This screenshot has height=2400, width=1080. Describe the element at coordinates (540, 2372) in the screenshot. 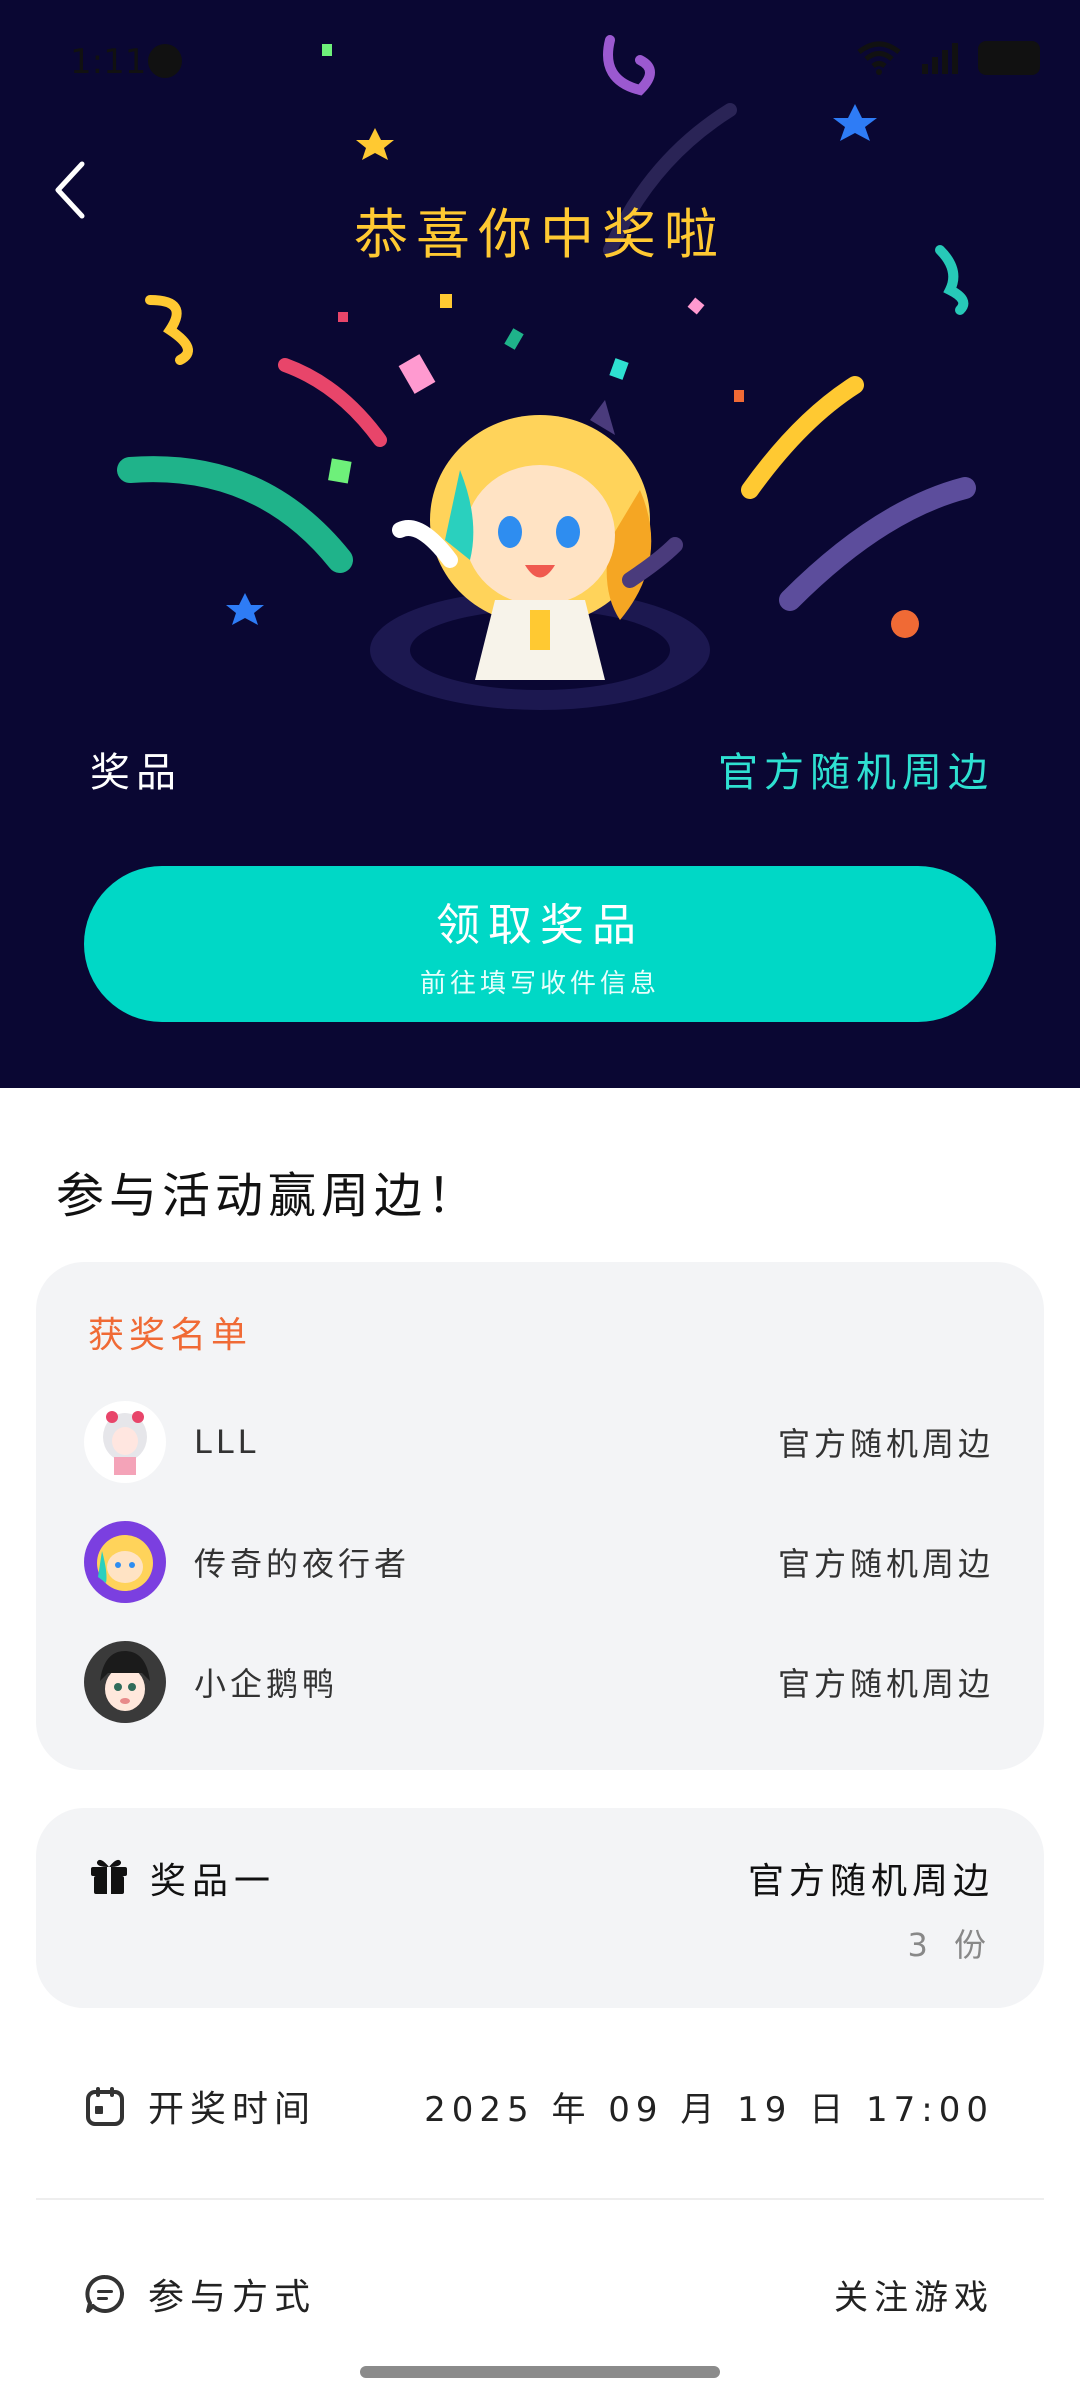

I see `home-indicator` at that location.